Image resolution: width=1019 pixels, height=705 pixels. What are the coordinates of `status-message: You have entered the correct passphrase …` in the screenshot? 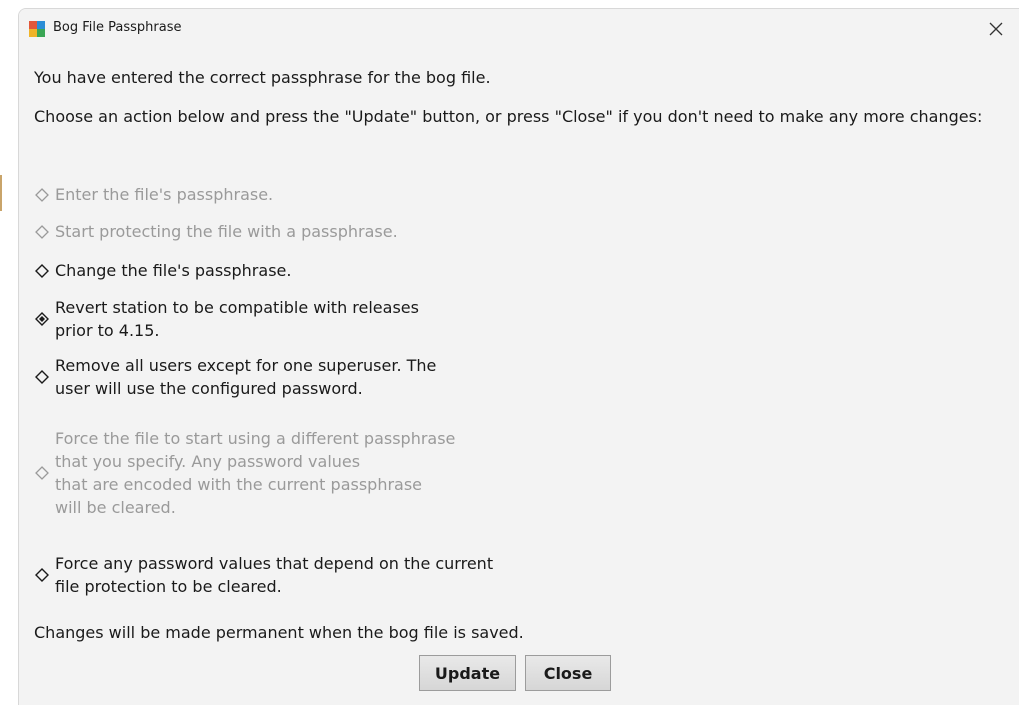 It's located at (262, 77).